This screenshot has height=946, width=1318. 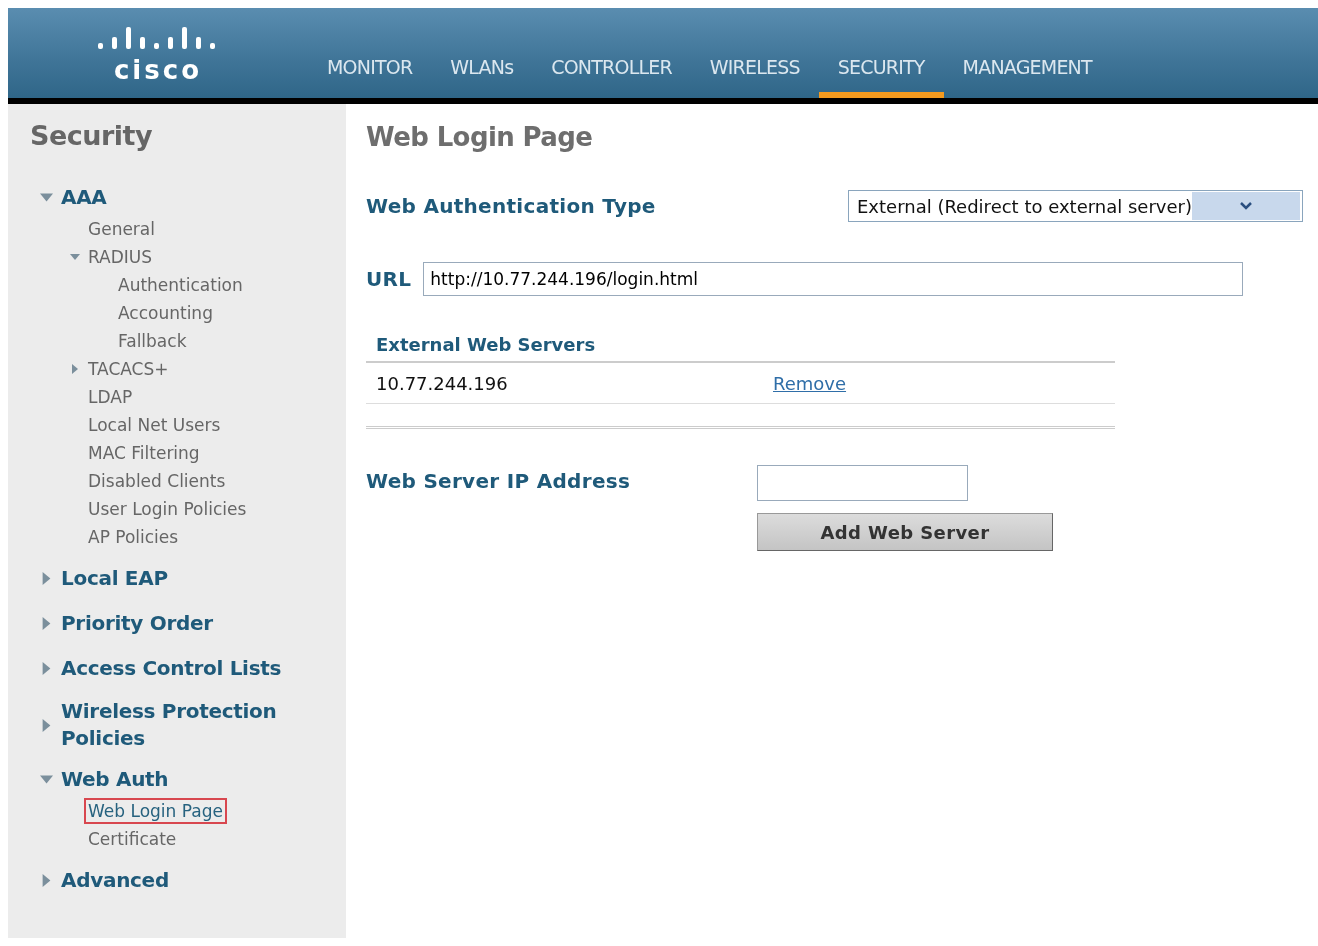 What do you see at coordinates (152, 341) in the screenshot?
I see `nav-link: Fallback` at bounding box center [152, 341].